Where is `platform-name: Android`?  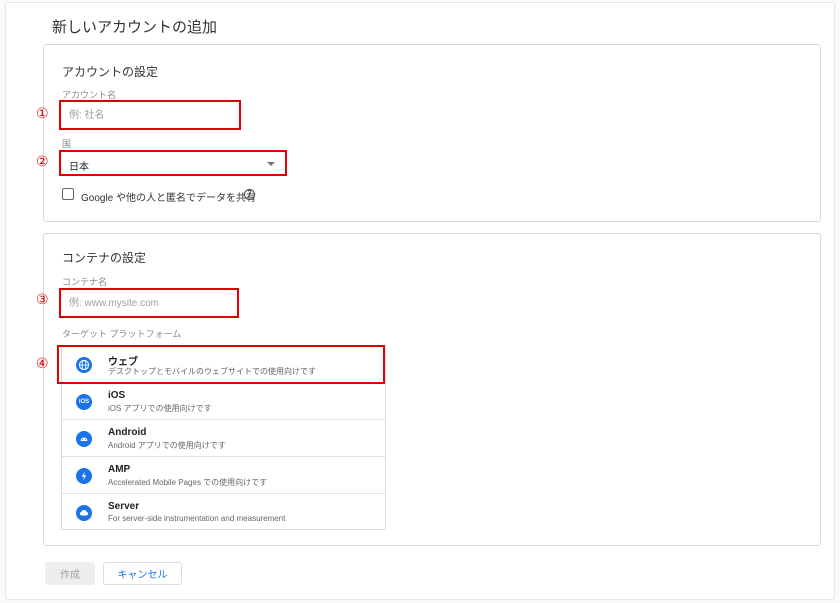 platform-name: Android is located at coordinates (127, 432).